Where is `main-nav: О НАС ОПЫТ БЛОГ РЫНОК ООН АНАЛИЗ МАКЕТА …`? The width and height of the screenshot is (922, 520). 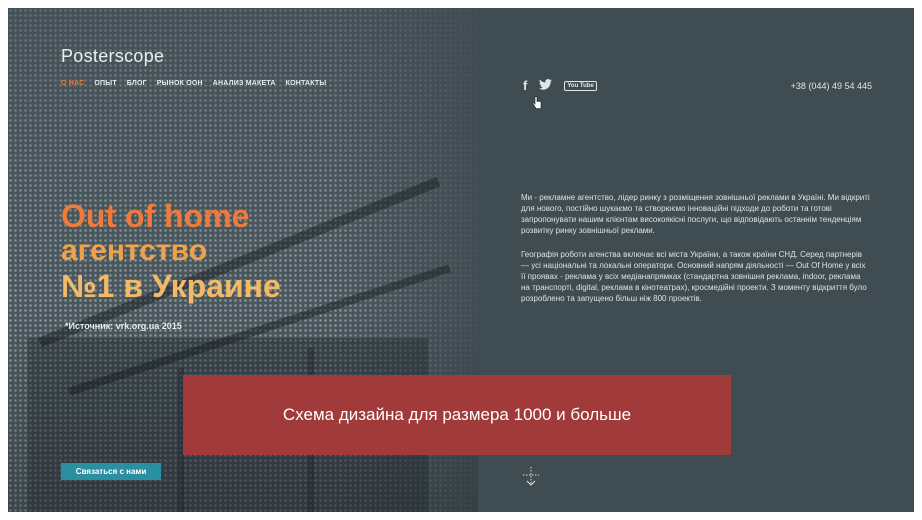
main-nav: О НАС ОПЫТ БЛОГ РЫНОК ООН АНАЛИЗ МАКЕТА … is located at coordinates (193, 83).